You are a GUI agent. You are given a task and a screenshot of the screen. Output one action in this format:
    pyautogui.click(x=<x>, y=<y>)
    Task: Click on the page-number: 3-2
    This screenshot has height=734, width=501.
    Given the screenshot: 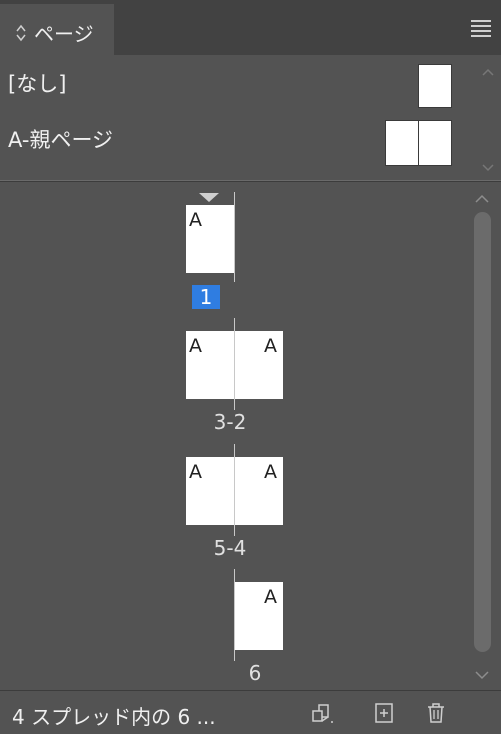 What is the action you would take?
    pyautogui.click(x=230, y=422)
    